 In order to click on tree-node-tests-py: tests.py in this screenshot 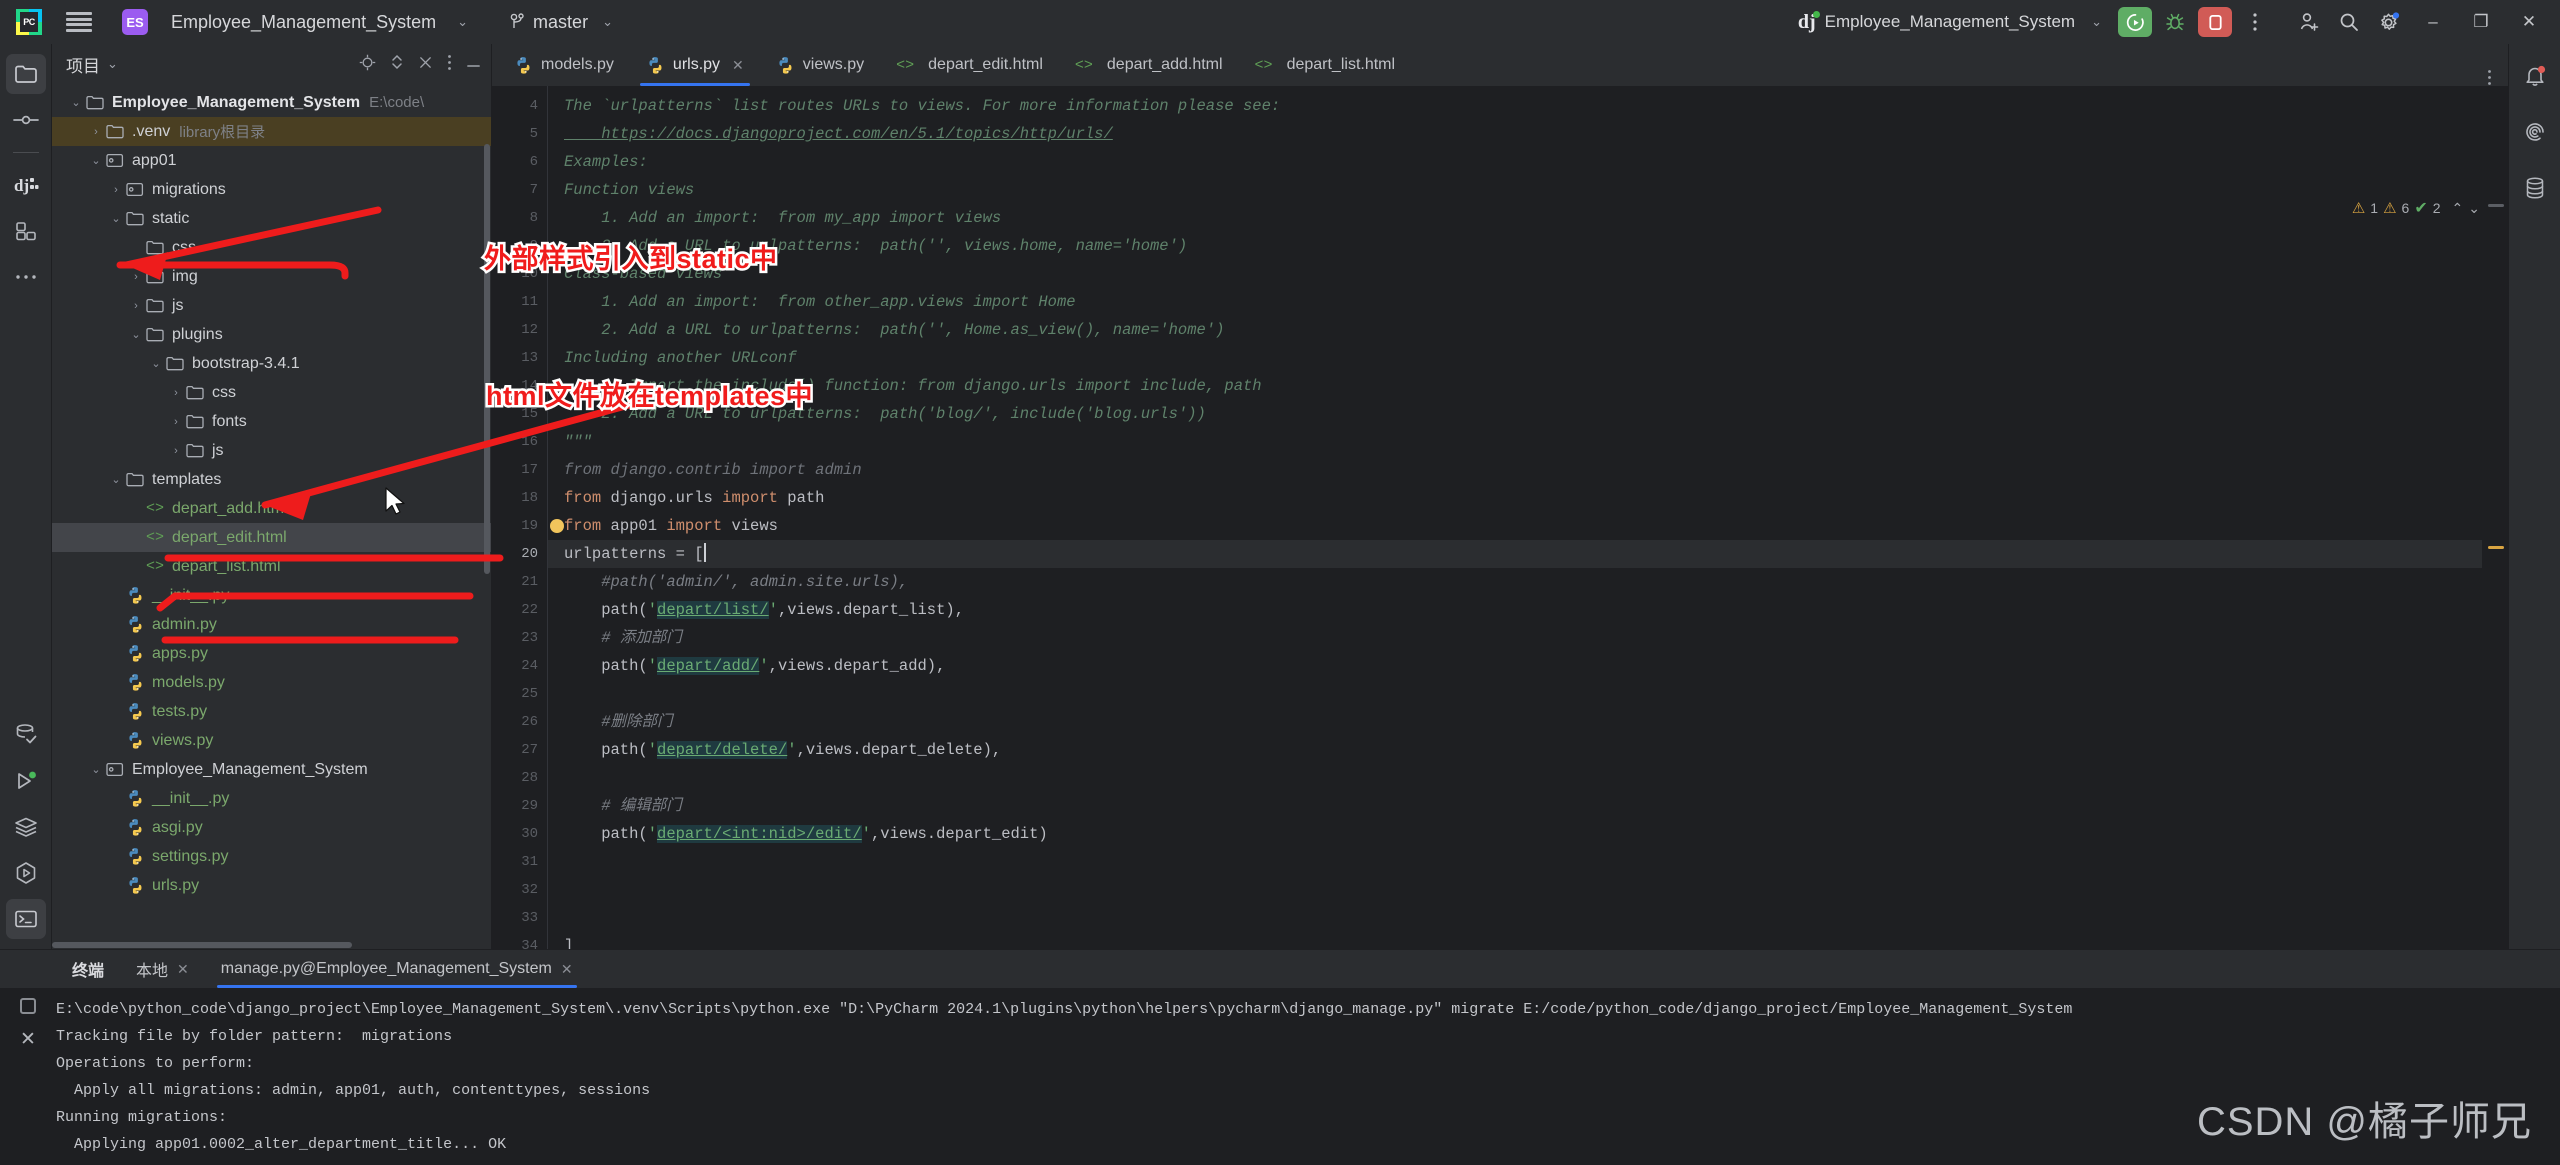, I will do `click(271, 711)`.